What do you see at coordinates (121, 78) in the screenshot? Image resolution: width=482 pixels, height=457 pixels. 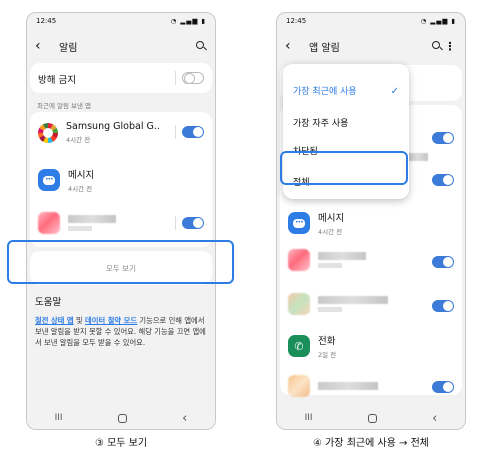 I see `dnd-card: 방해 금지` at bounding box center [121, 78].